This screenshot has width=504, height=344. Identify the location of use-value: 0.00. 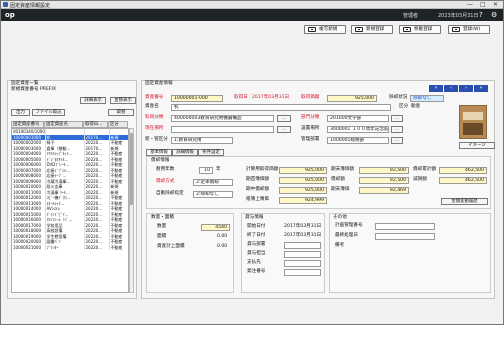
(222, 246).